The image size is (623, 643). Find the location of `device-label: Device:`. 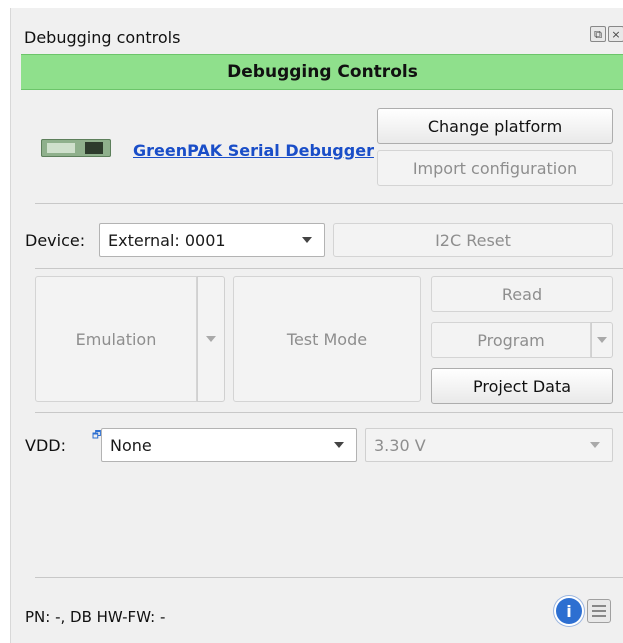

device-label: Device: is located at coordinates (55, 240).